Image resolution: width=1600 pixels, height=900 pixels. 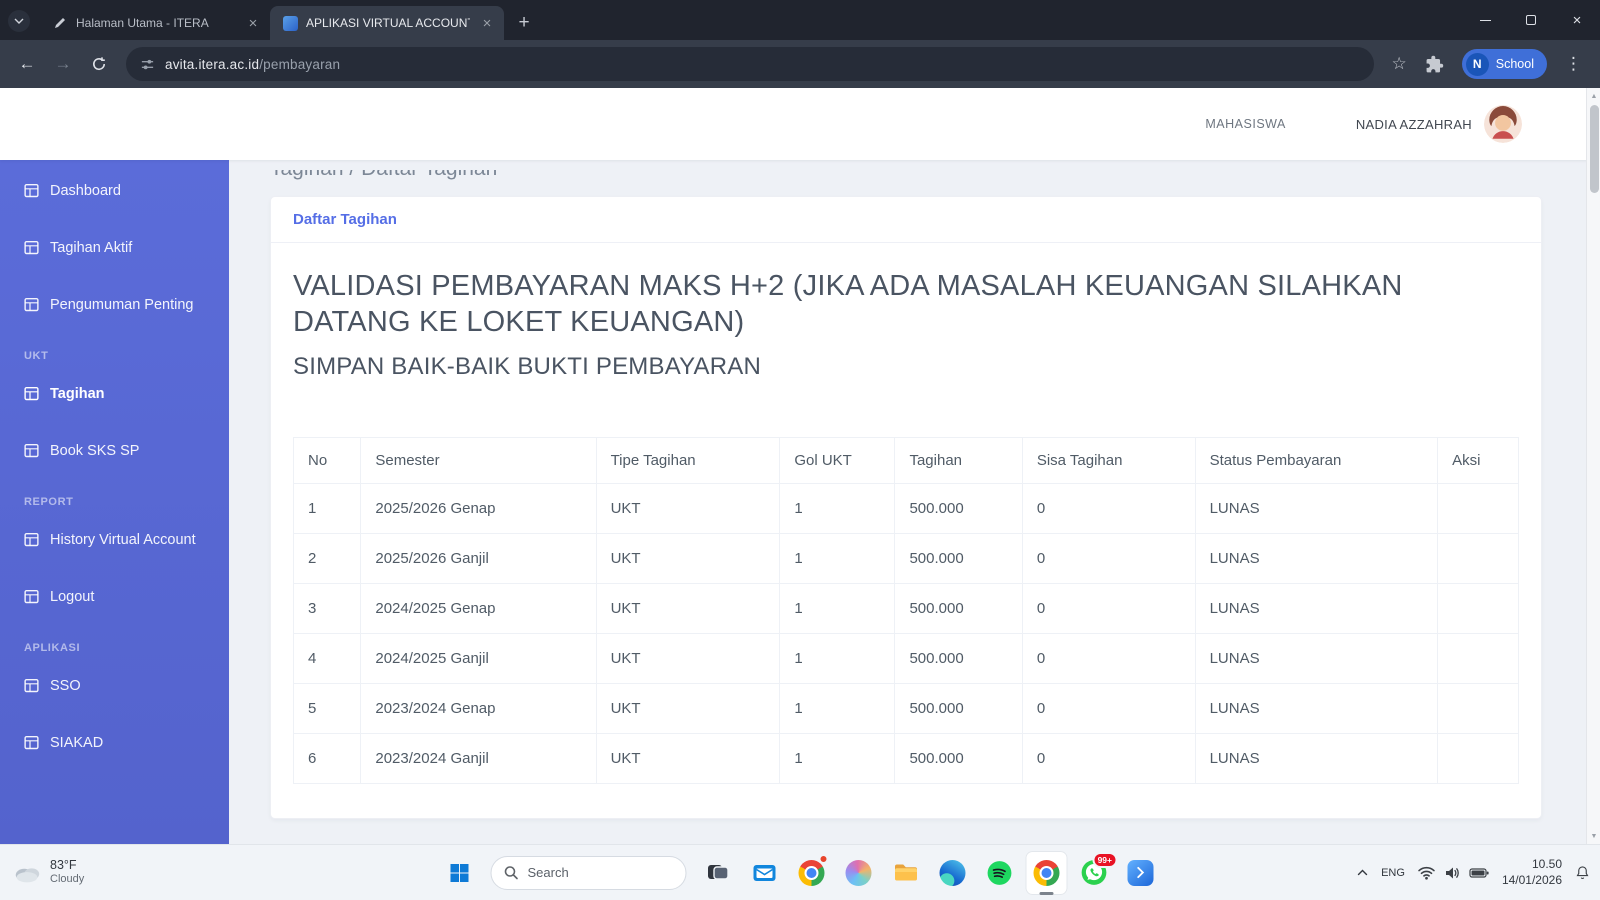 I want to click on browser-menu-icon: ⋮, so click(x=1573, y=64).